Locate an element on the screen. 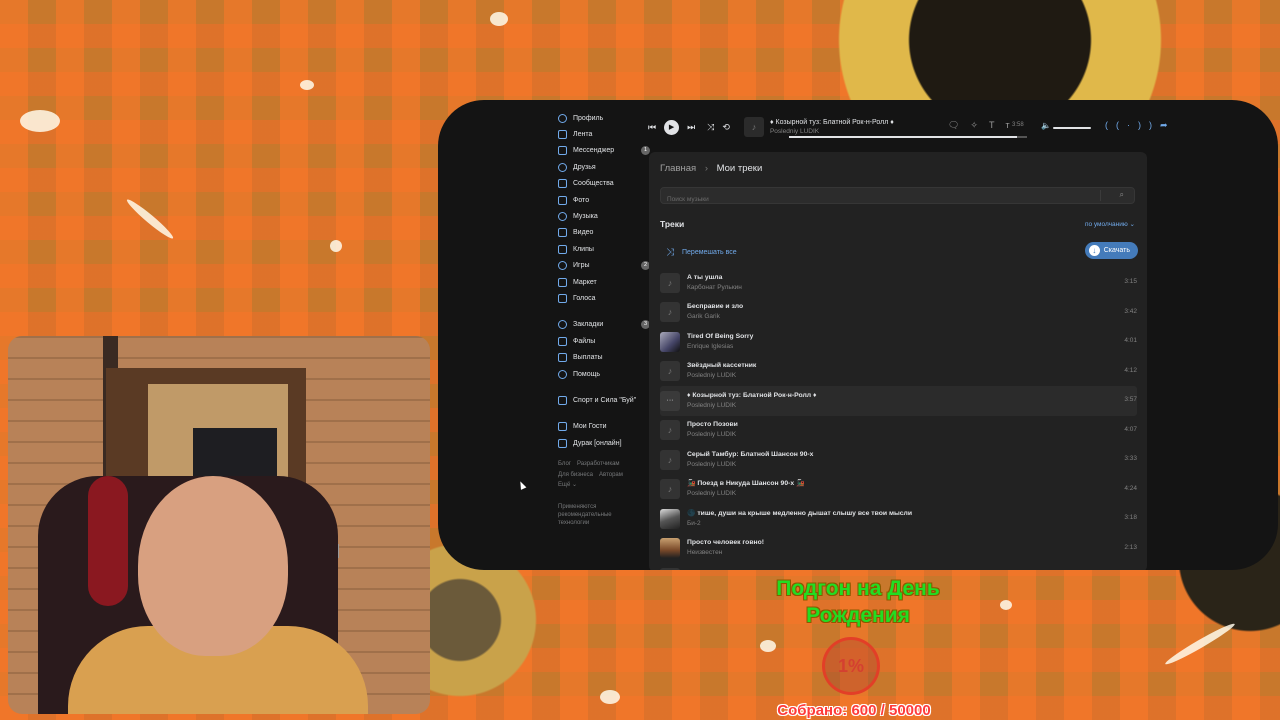  notification-badge: 1 is located at coordinates (645, 151).